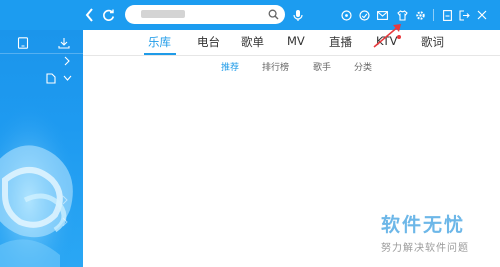 The width and height of the screenshot is (500, 267). What do you see at coordinates (447, 15) in the screenshot?
I see `minimize-icon` at bounding box center [447, 15].